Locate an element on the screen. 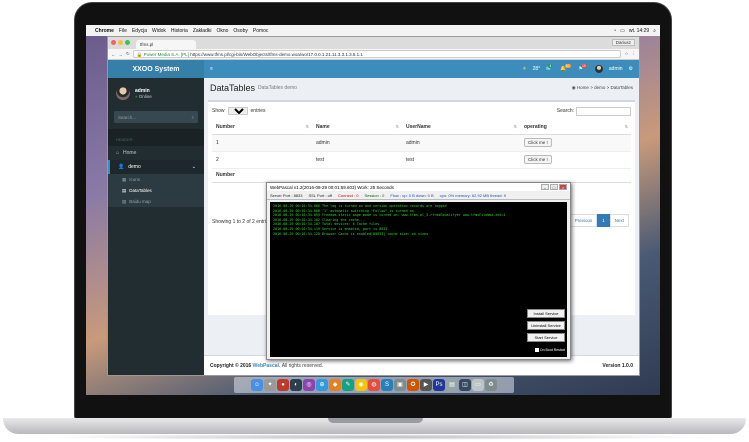 The height and width of the screenshot is (442, 749). app-icon: ▤ is located at coordinates (452, 385).